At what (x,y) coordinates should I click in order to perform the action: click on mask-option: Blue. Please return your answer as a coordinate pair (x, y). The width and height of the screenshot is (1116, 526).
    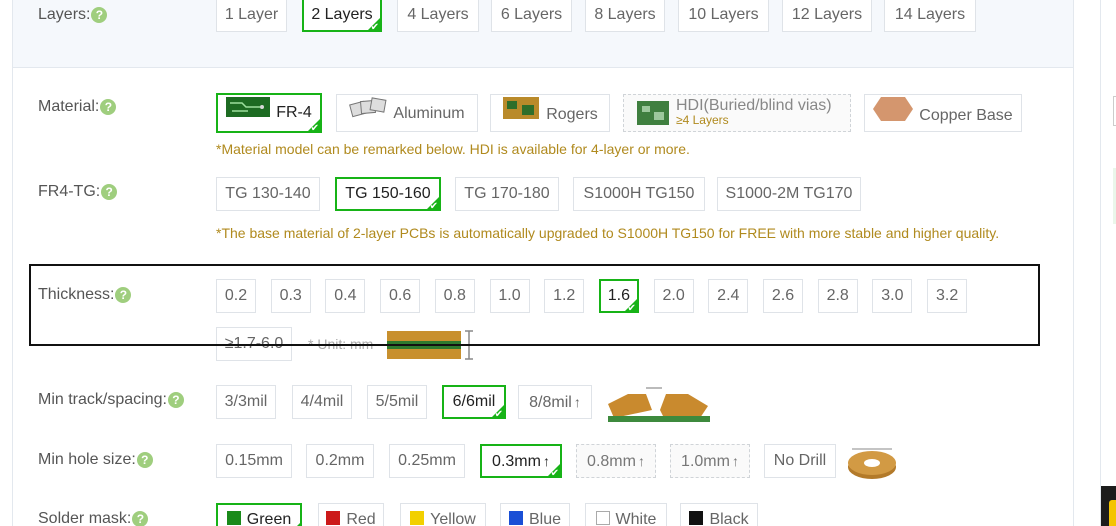
    Looking at the image, I should click on (535, 514).